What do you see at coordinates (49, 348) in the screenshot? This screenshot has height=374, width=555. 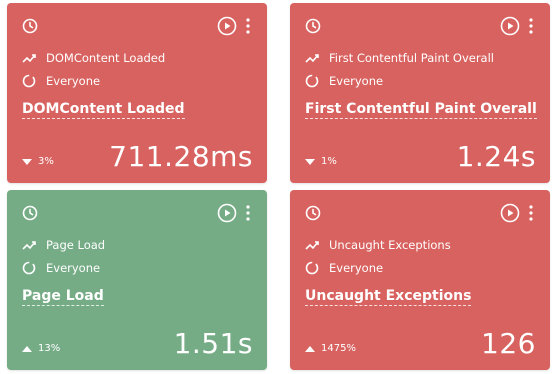 I see `change-value: 13%` at bounding box center [49, 348].